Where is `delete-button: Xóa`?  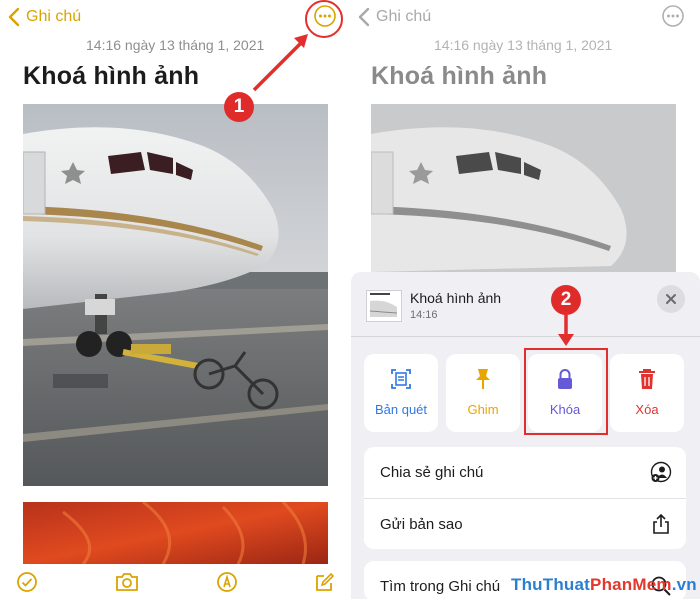 delete-button: Xóa is located at coordinates (647, 393).